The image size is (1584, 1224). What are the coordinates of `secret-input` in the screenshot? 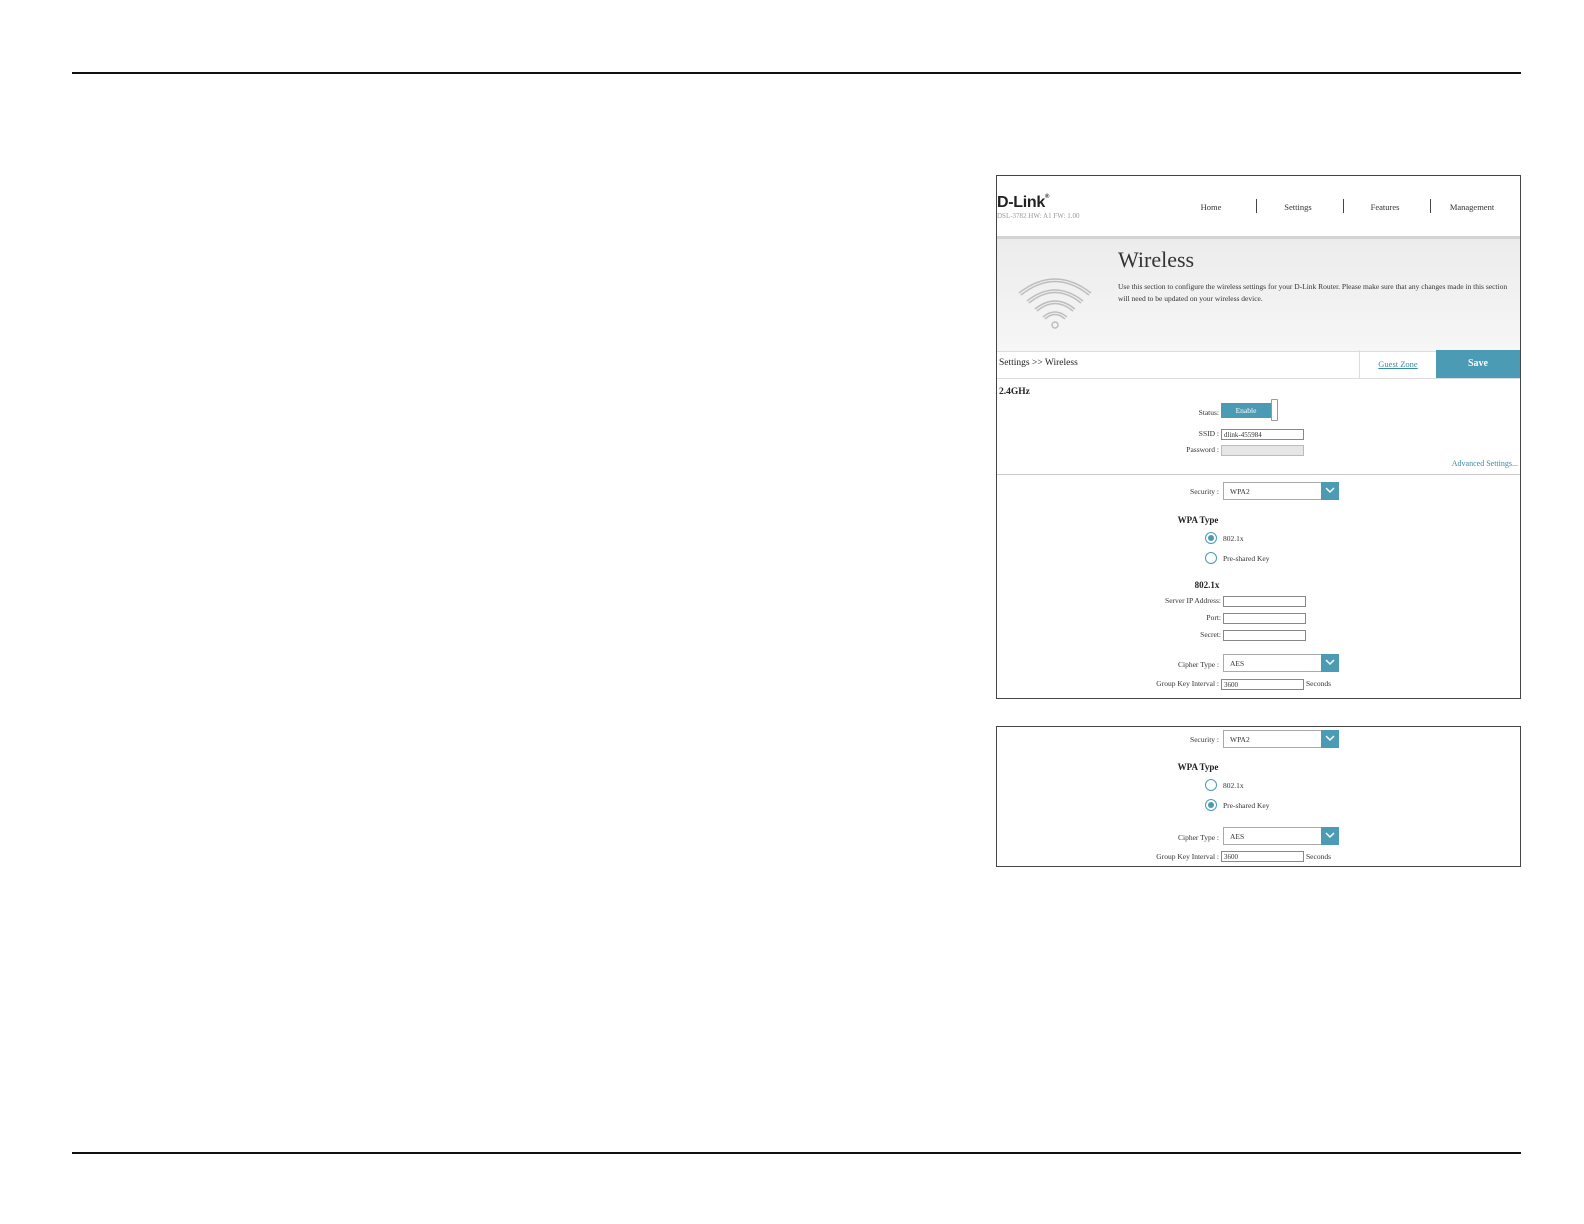 It's located at (1264, 635).